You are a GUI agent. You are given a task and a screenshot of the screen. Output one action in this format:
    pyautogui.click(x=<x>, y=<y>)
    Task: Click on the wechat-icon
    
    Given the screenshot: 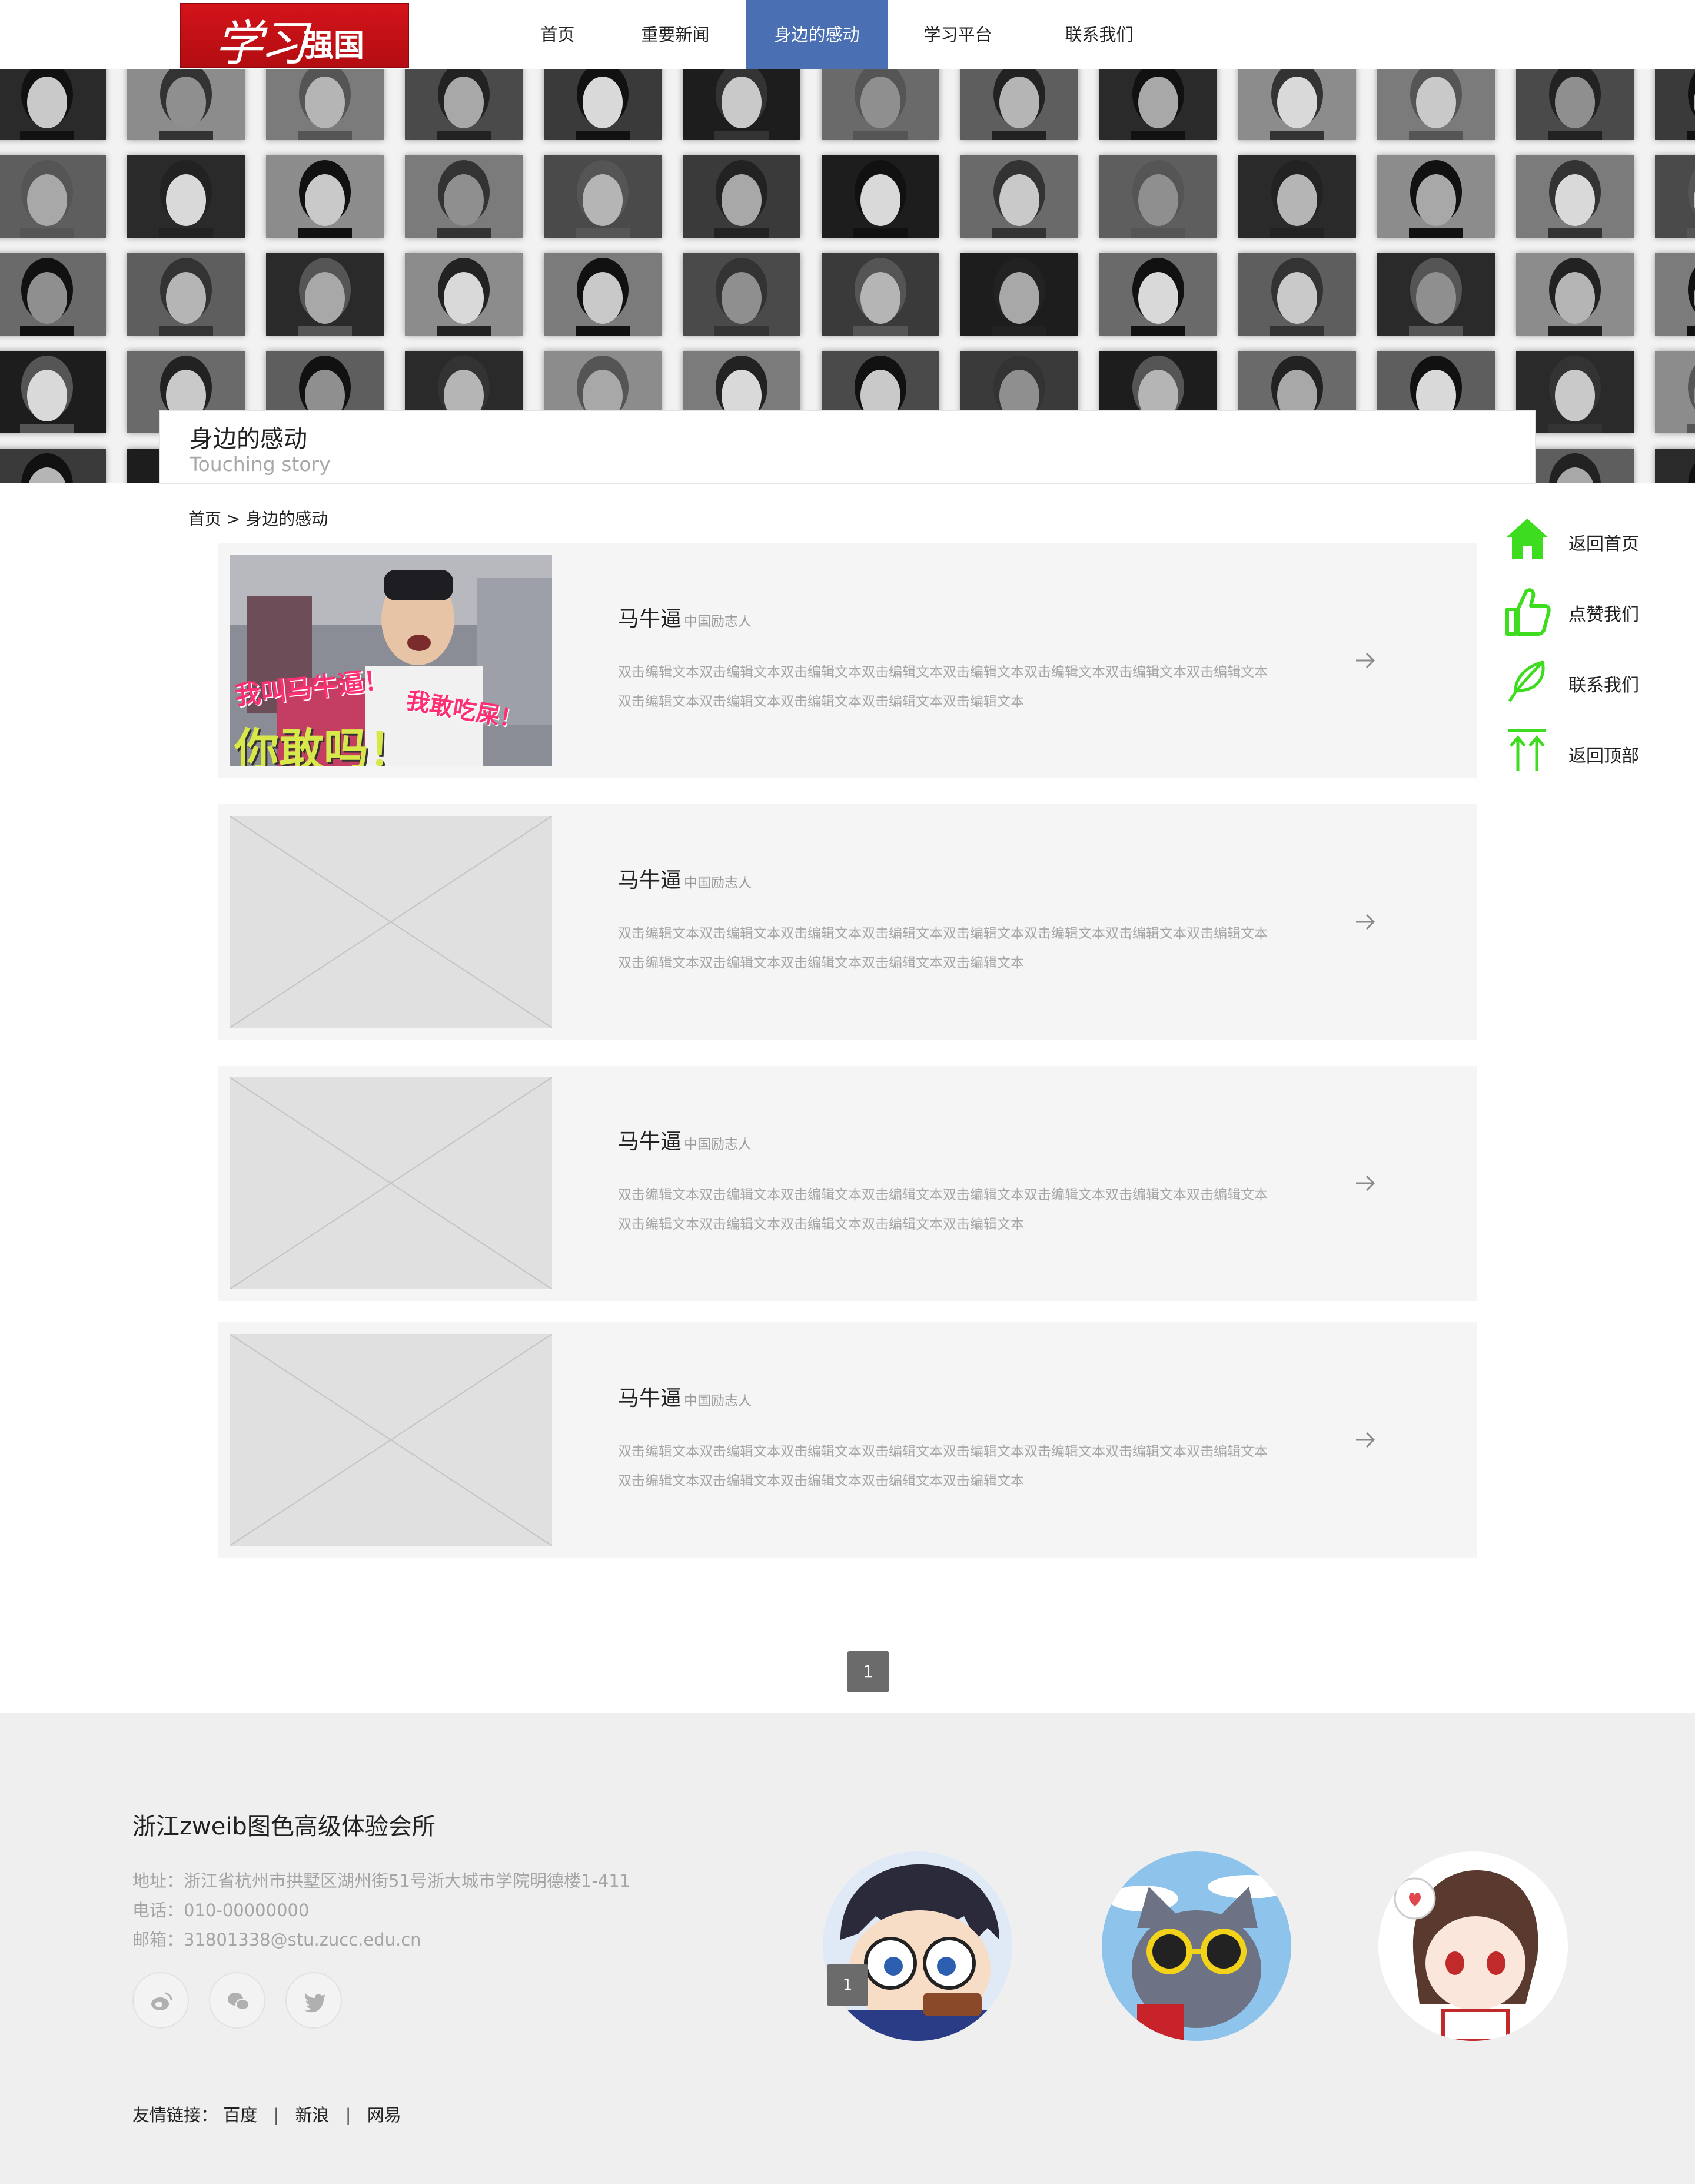 What is the action you would take?
    pyautogui.click(x=239, y=2001)
    